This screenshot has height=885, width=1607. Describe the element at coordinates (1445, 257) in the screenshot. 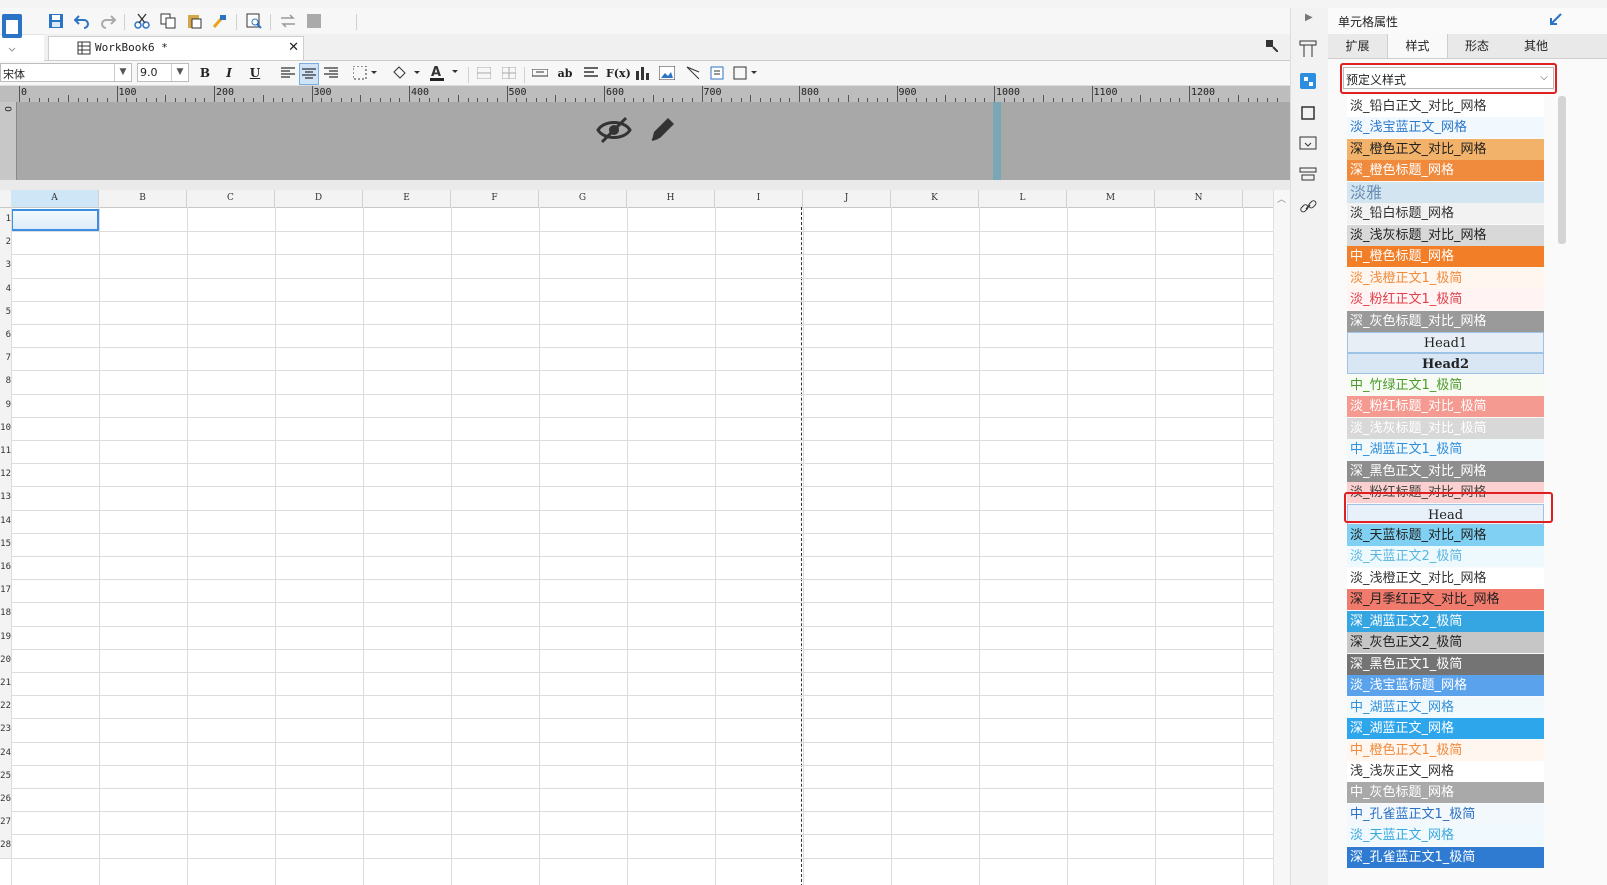

I see `style-list-item: 中_橙色标题_网格` at that location.